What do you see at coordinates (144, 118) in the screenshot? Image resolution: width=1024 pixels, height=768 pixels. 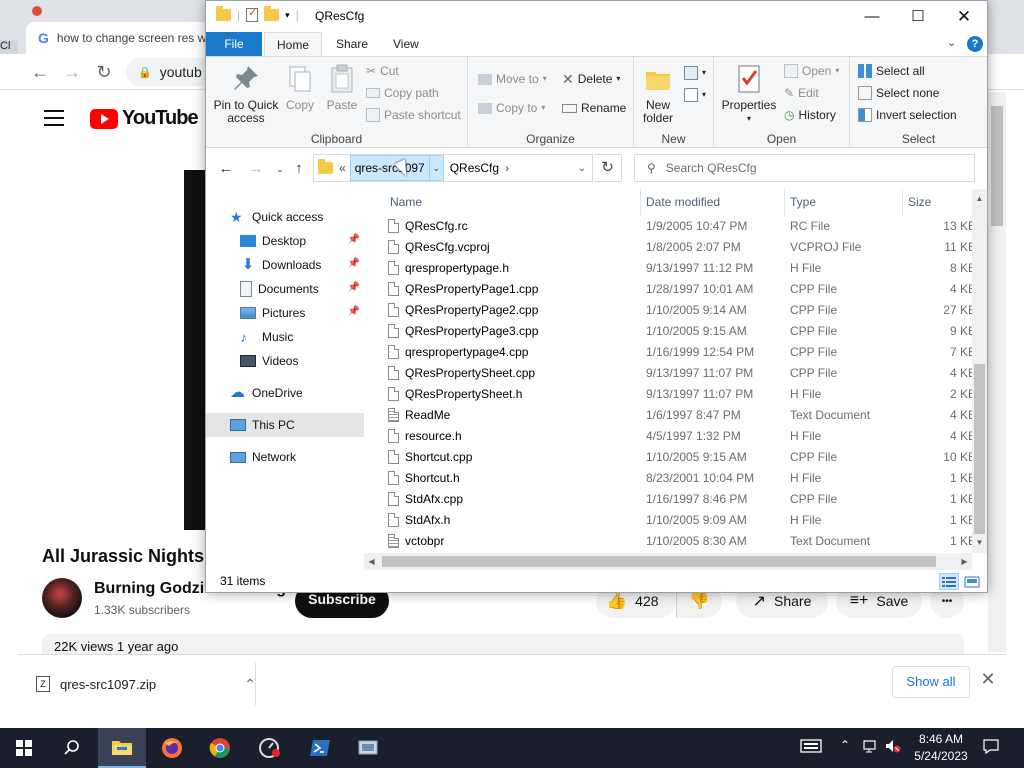 I see `youtube-logo: YouTube` at bounding box center [144, 118].